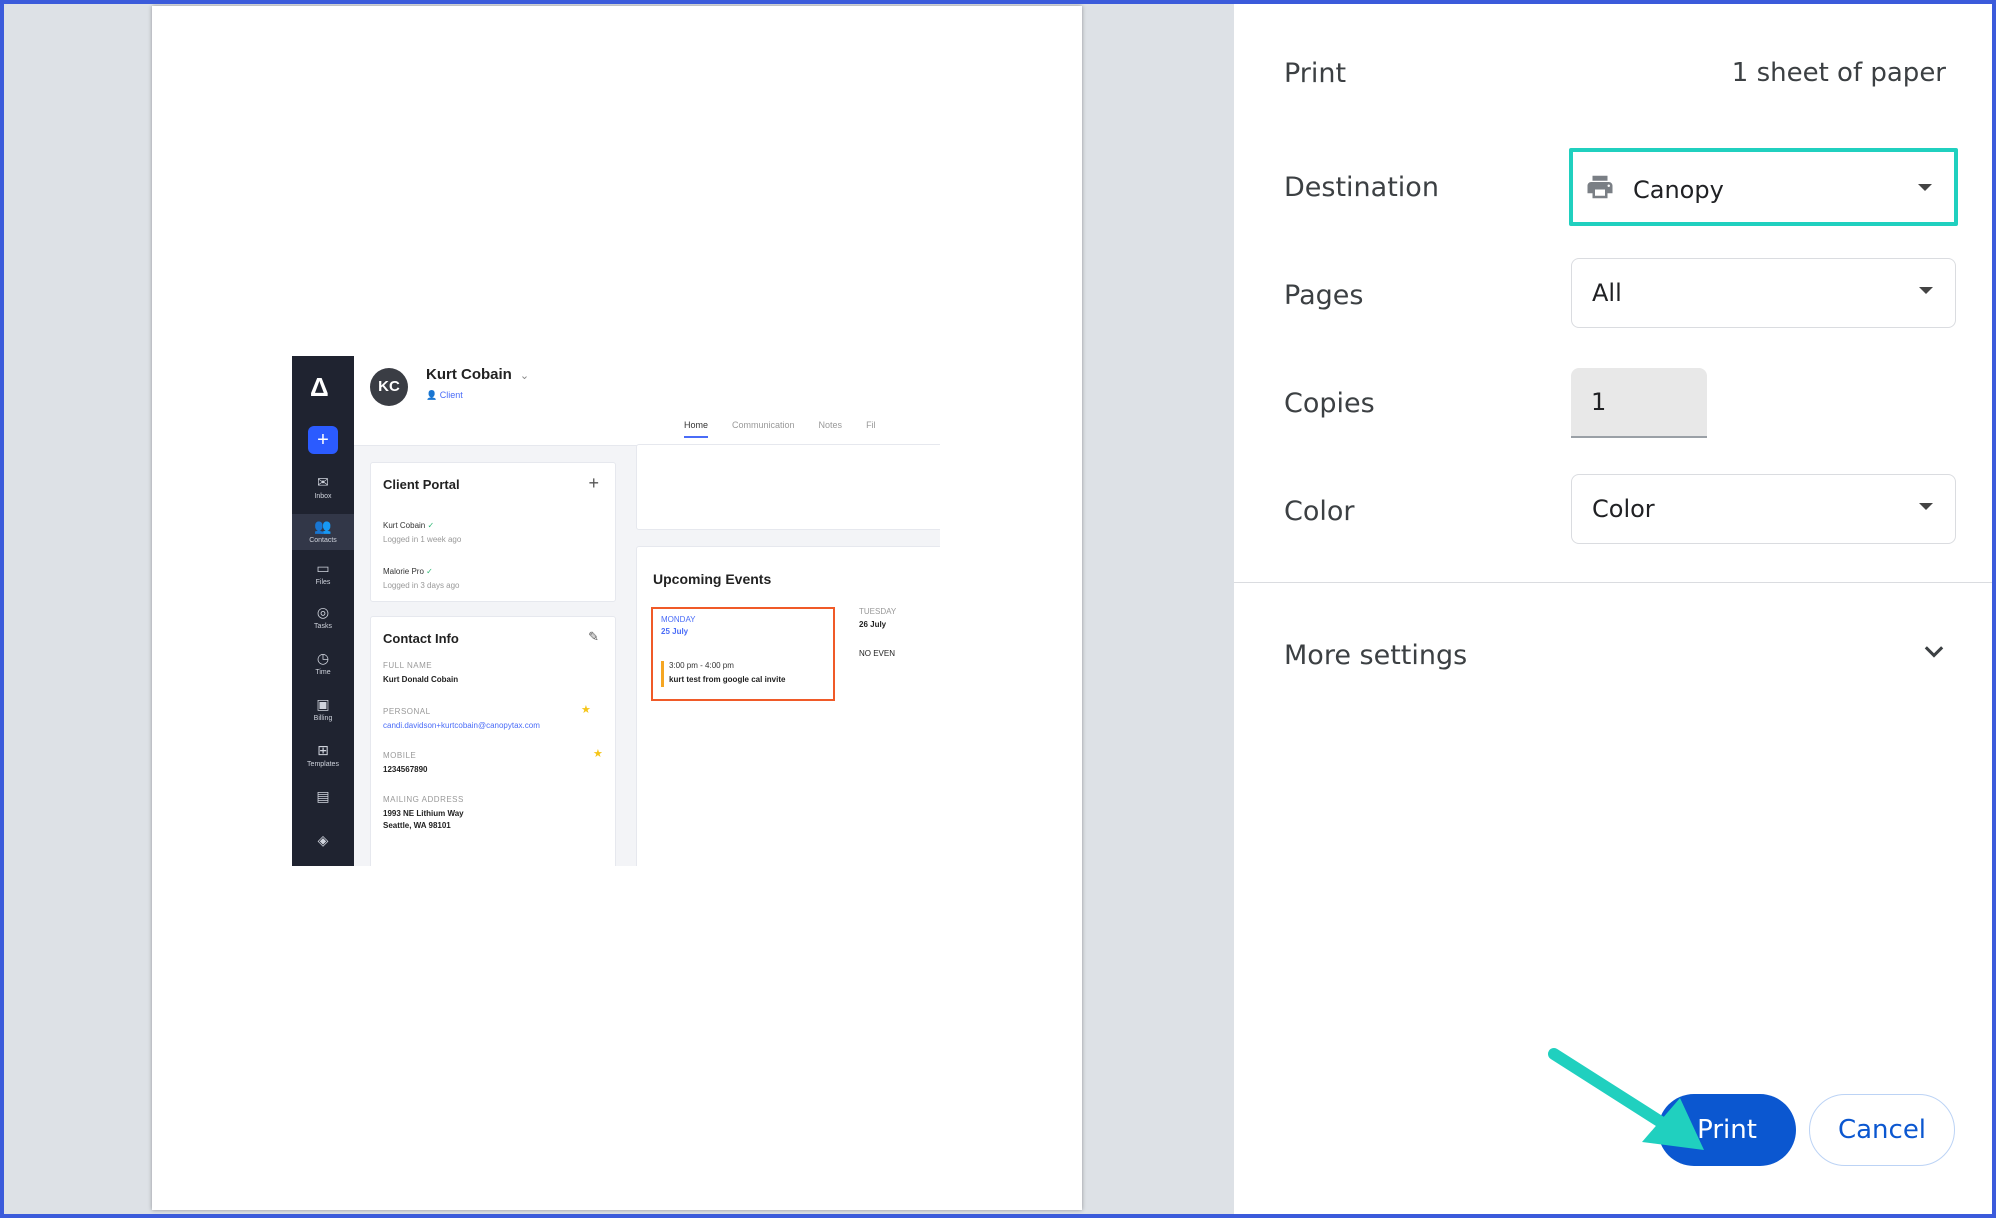 This screenshot has width=1996, height=1218. What do you see at coordinates (1375, 655) in the screenshot?
I see `more-settings-toggle: More settings` at bounding box center [1375, 655].